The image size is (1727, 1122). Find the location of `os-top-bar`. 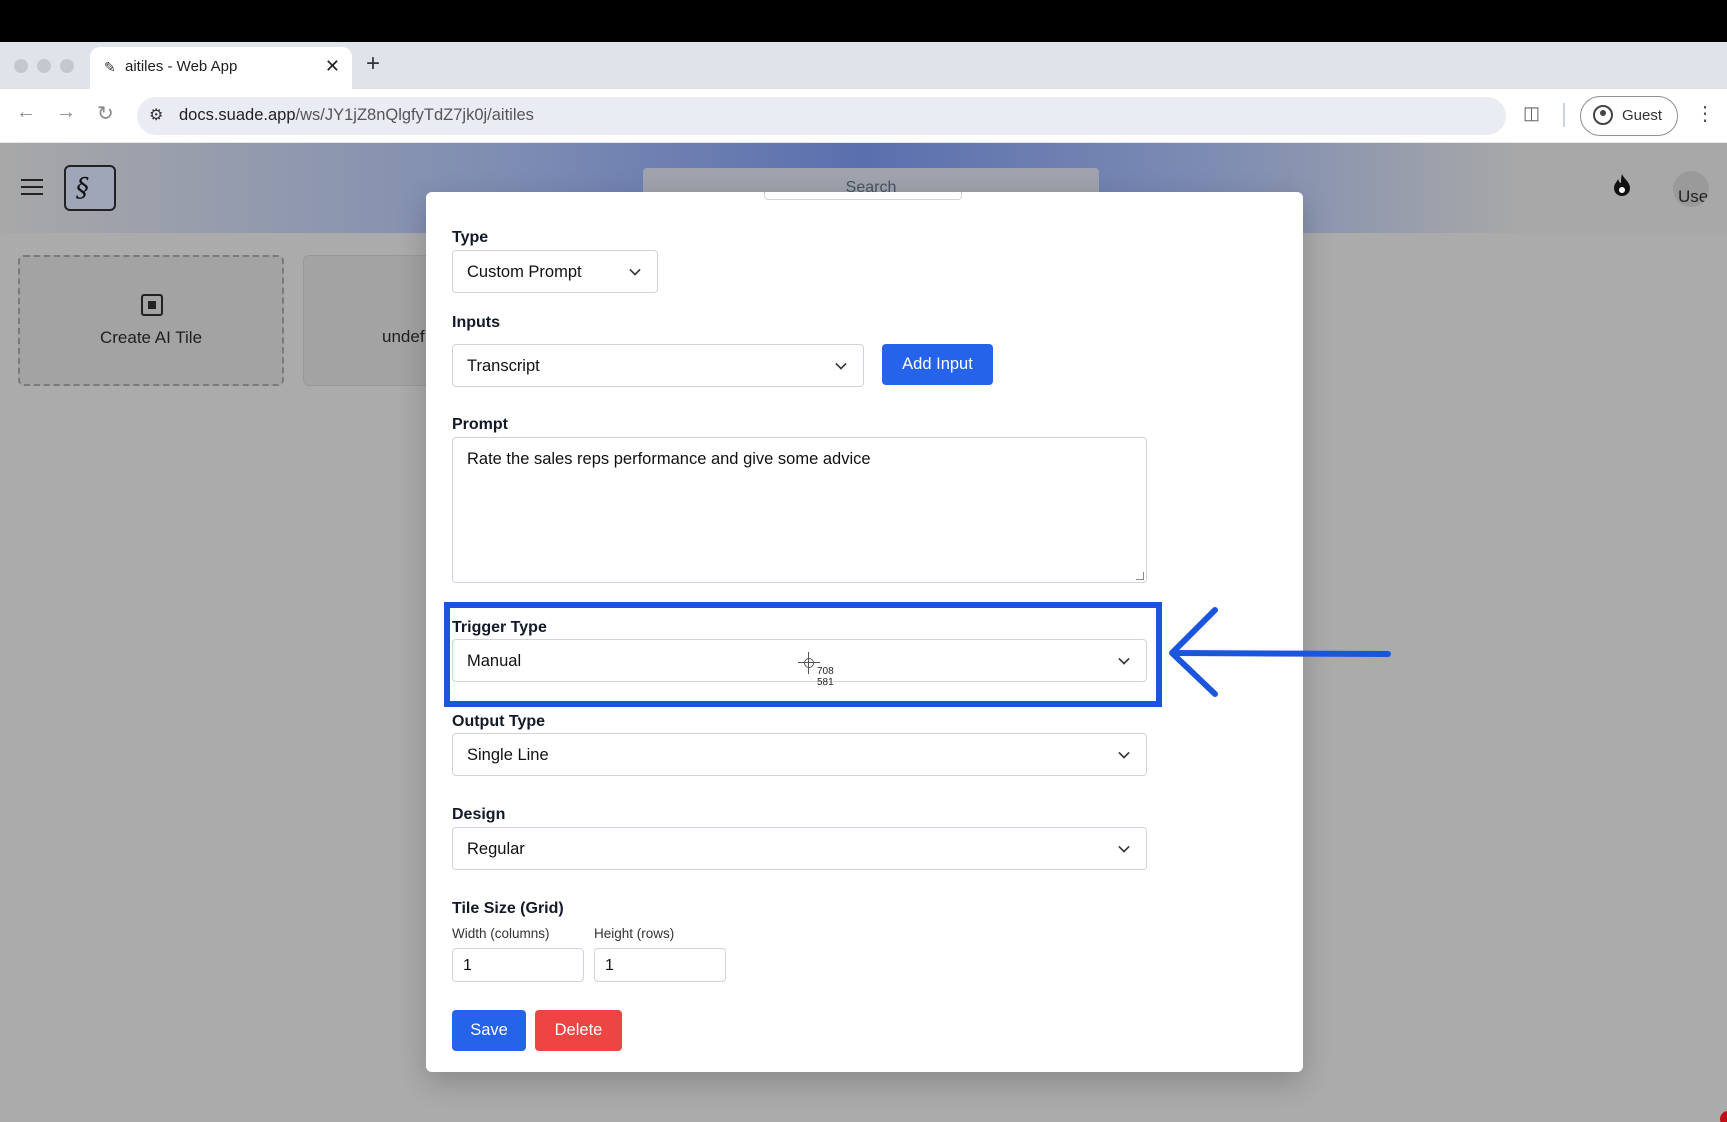

os-top-bar is located at coordinates (863, 21).